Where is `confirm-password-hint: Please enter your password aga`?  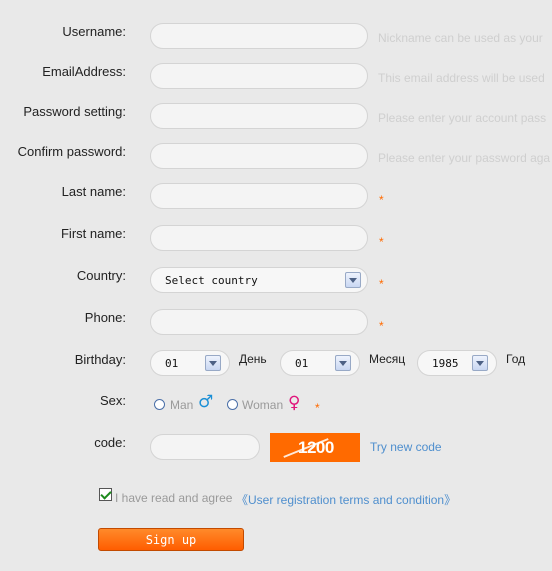
confirm-password-hint: Please enter your password aga is located at coordinates (464, 158).